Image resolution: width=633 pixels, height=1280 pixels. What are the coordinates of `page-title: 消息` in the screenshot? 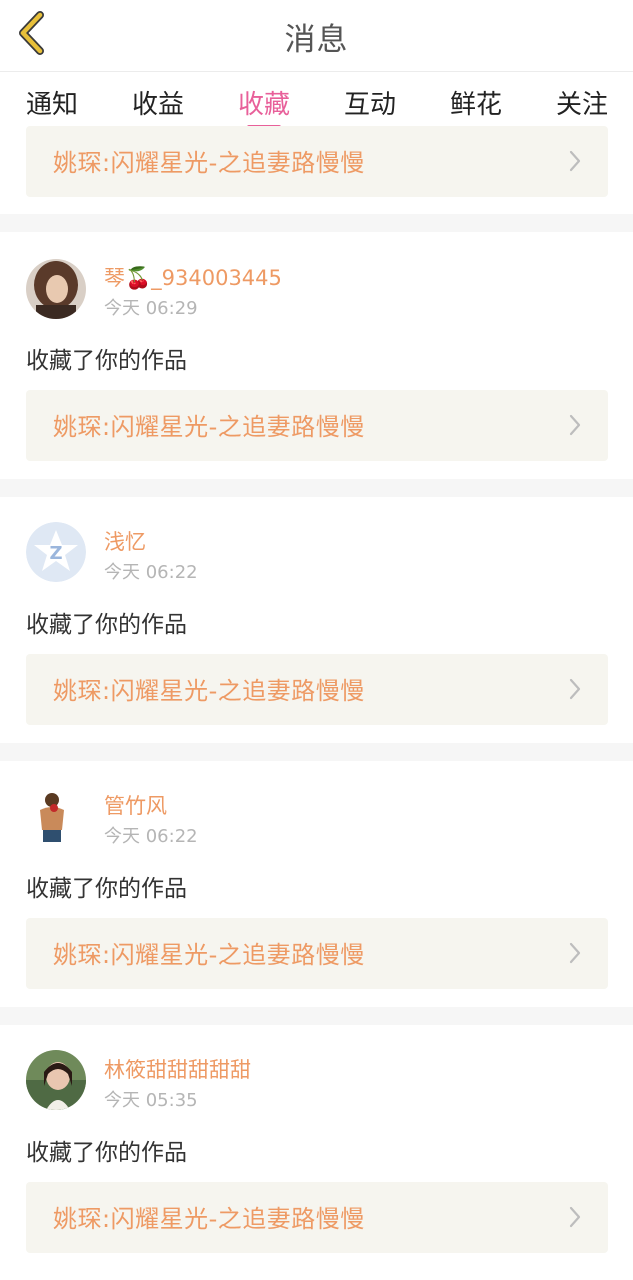 It's located at (316, 40).